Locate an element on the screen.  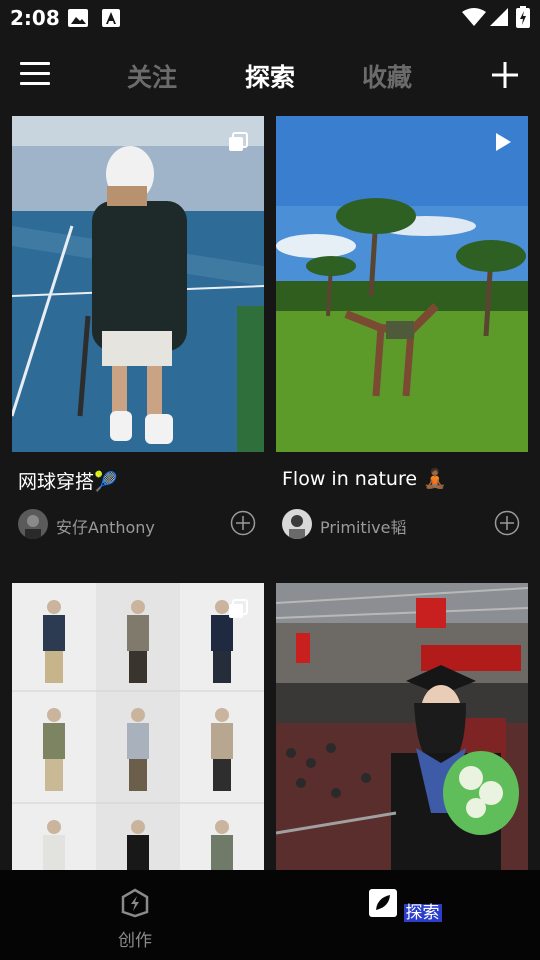
top-nav: 关注 探索 收藏 is located at coordinates (270, 75).